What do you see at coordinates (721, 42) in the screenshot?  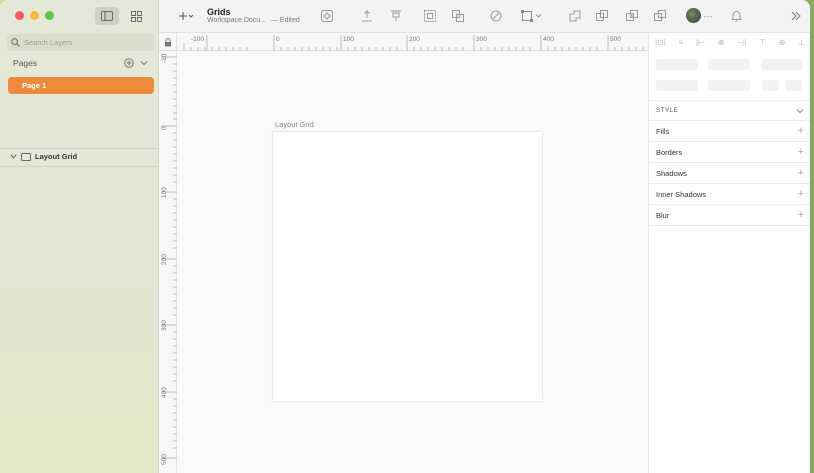 I see `align-center-horizontal-icon: ⊕` at bounding box center [721, 42].